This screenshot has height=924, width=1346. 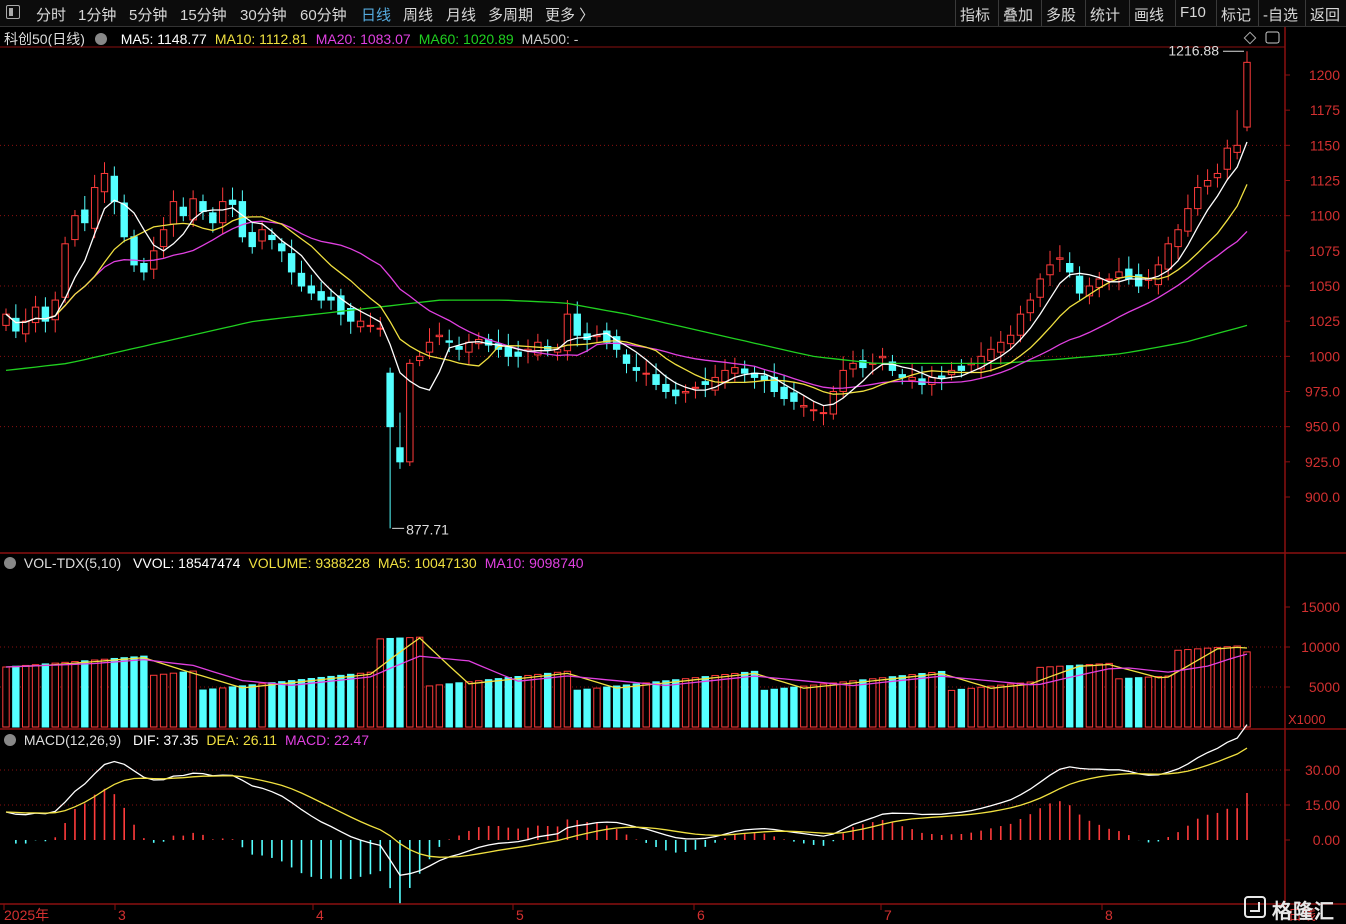 I want to click on x-axis-label: 4, so click(x=320, y=915).